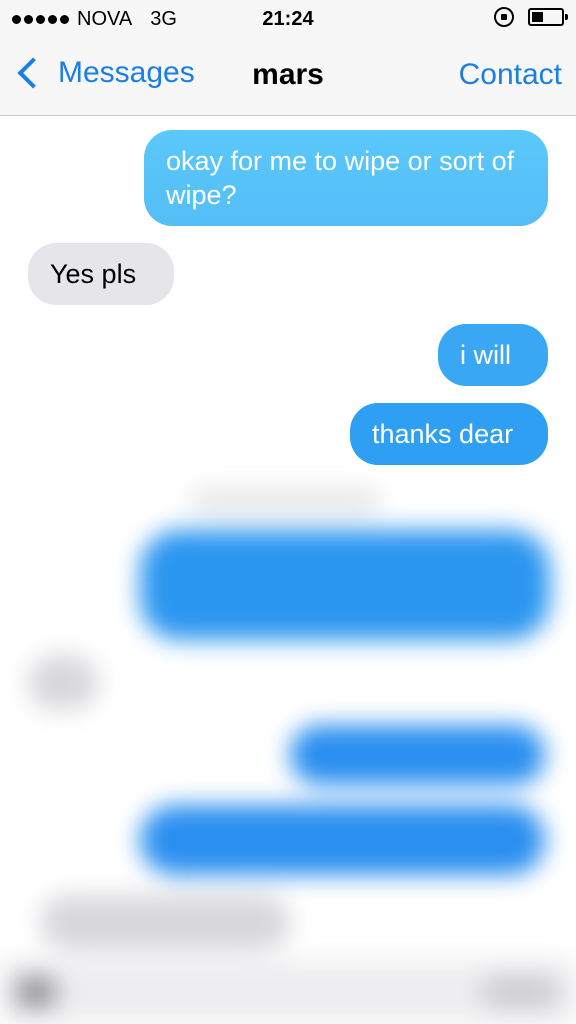 The height and width of the screenshot is (1024, 576). Describe the element at coordinates (520, 992) in the screenshot. I see `blurred-send-button` at that location.